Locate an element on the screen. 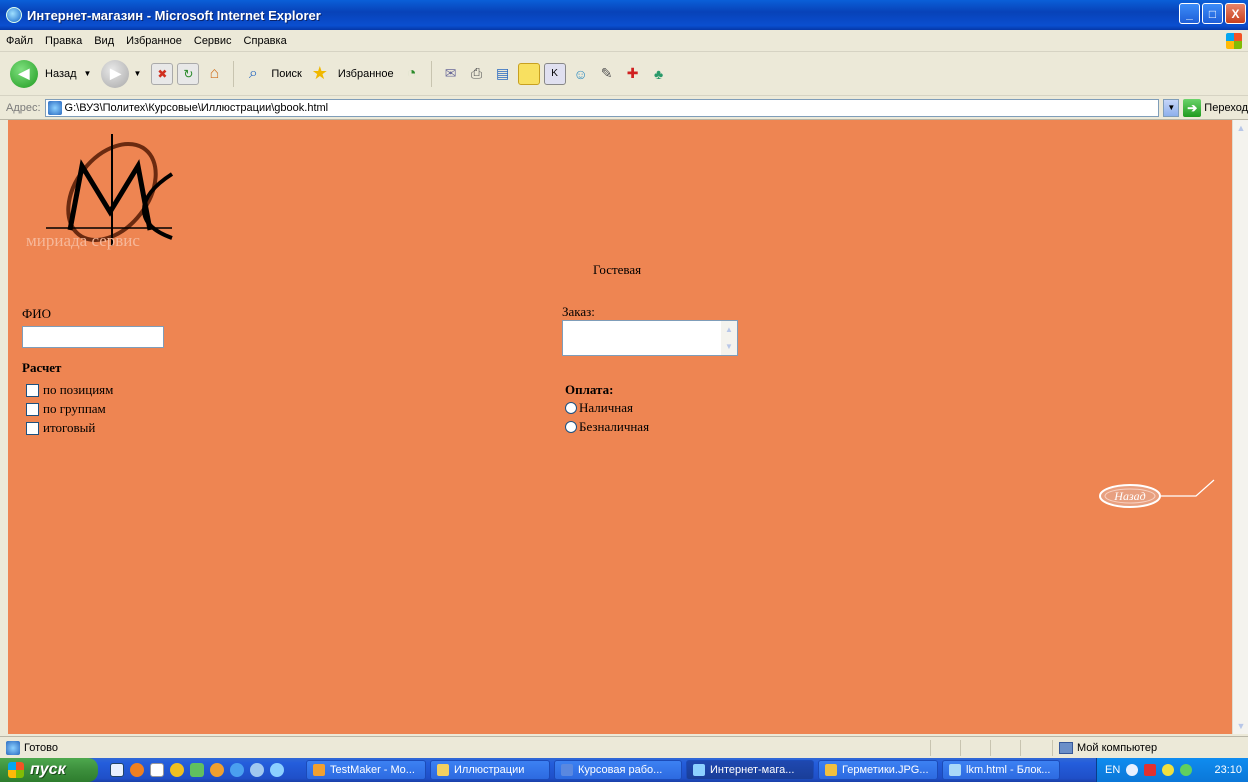  home-icon: ⌂ is located at coordinates (214, 74).